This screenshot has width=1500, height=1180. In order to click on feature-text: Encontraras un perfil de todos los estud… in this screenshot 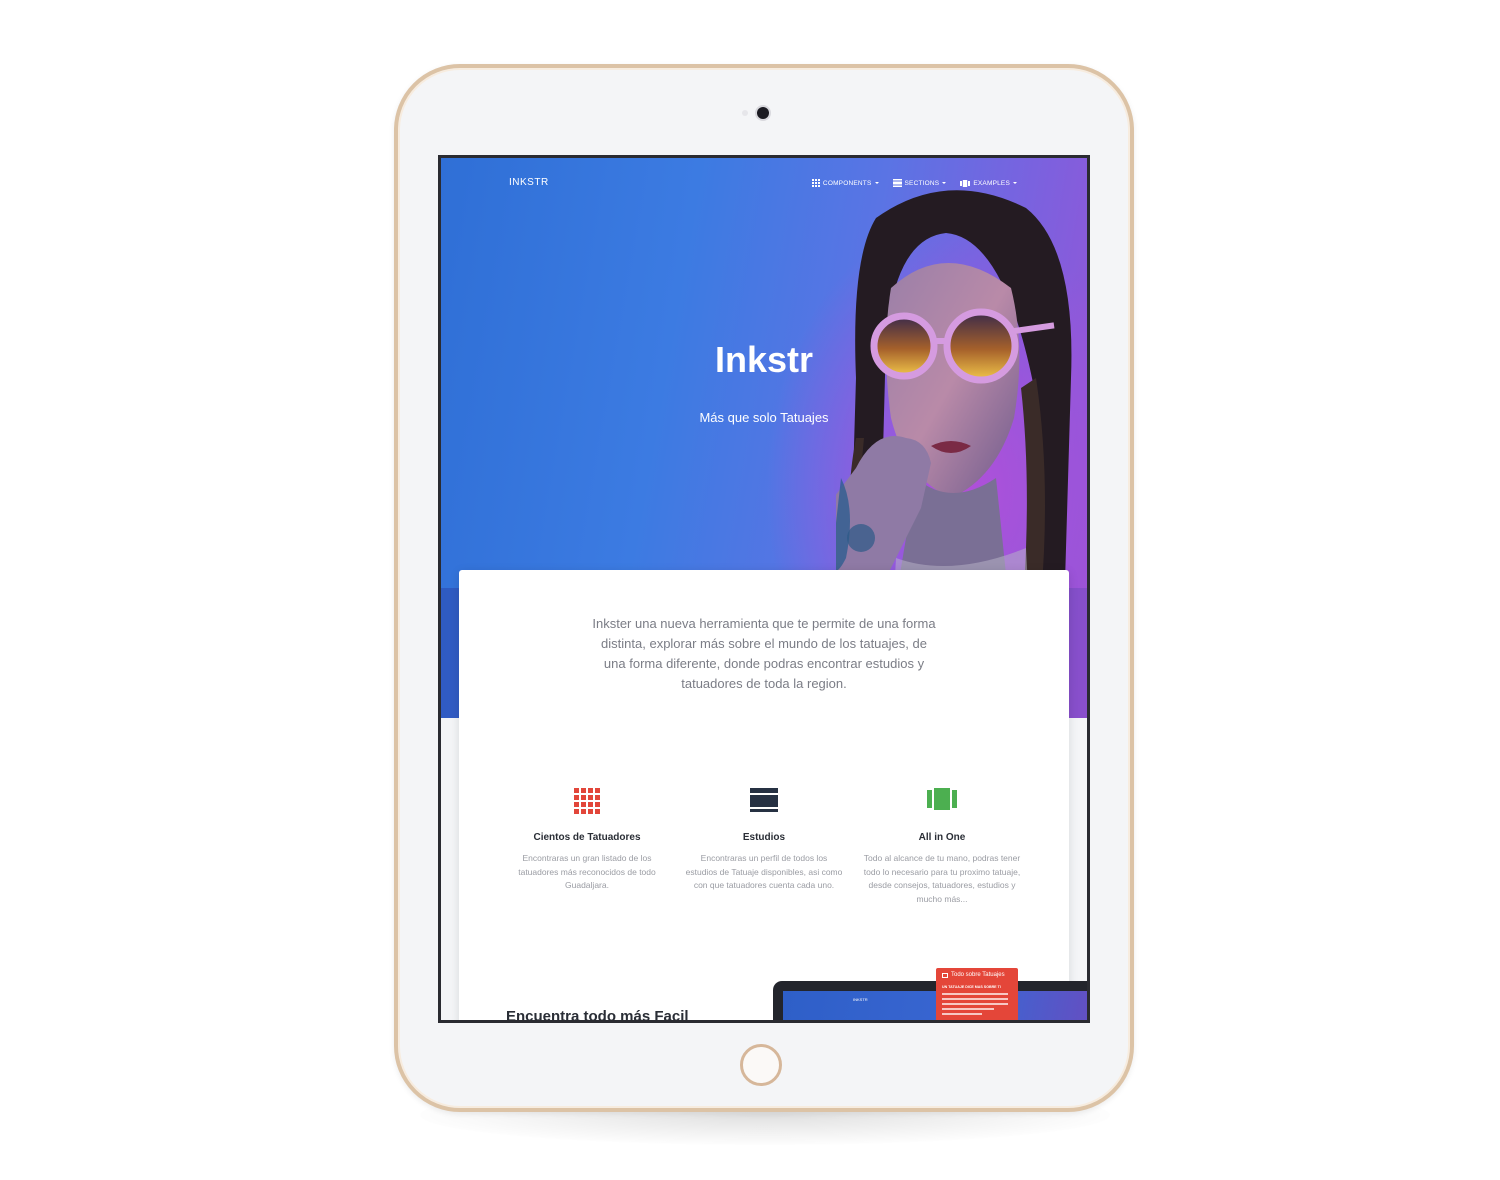, I will do `click(764, 871)`.